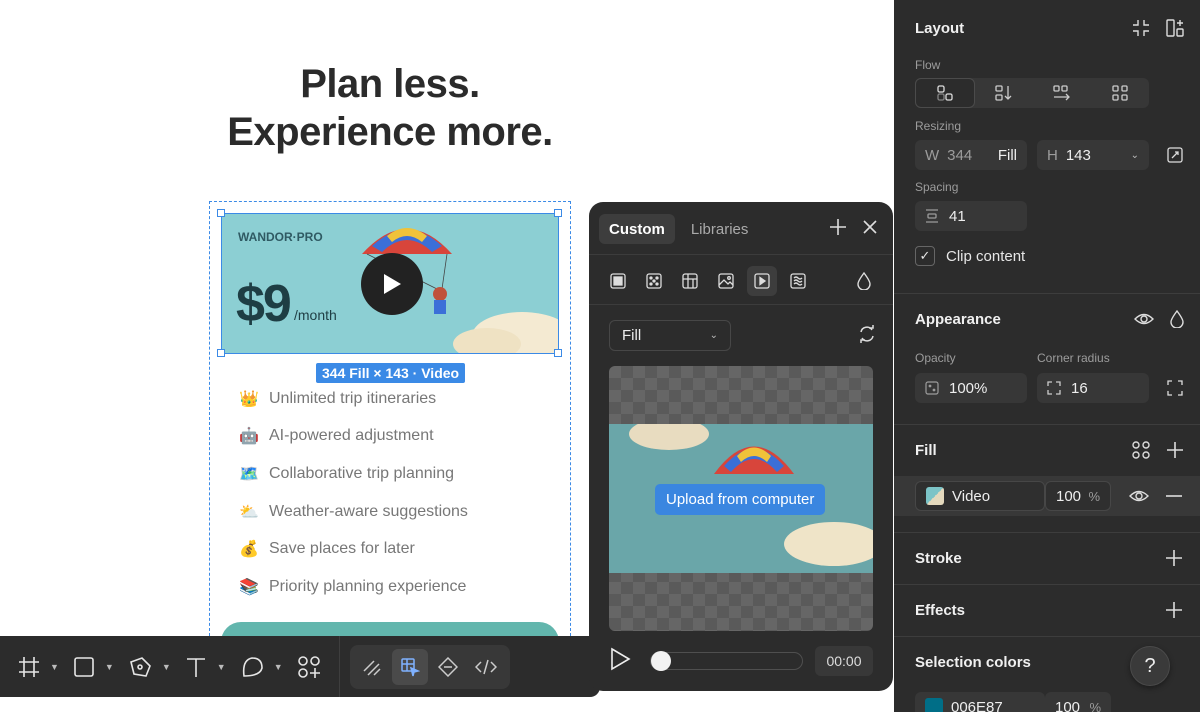  Describe the element at coordinates (925, 256) in the screenshot. I see `checkmark-icon: ✓` at that location.